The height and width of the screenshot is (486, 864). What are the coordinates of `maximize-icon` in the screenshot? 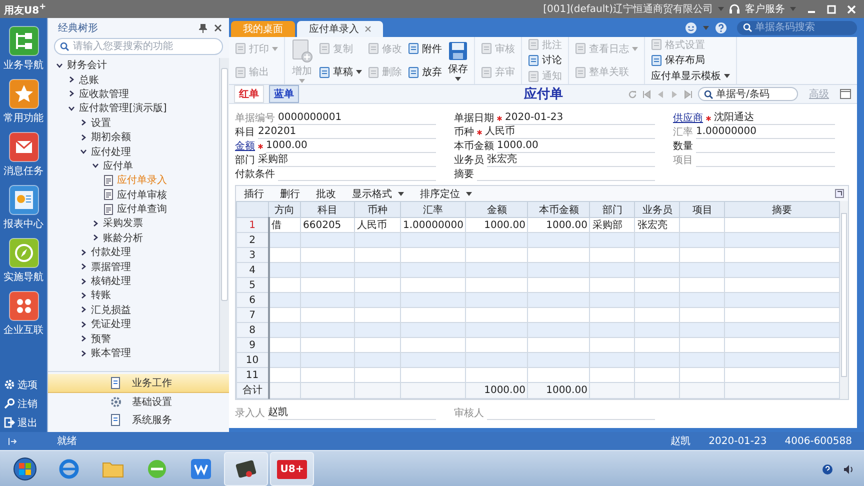 It's located at (831, 9).